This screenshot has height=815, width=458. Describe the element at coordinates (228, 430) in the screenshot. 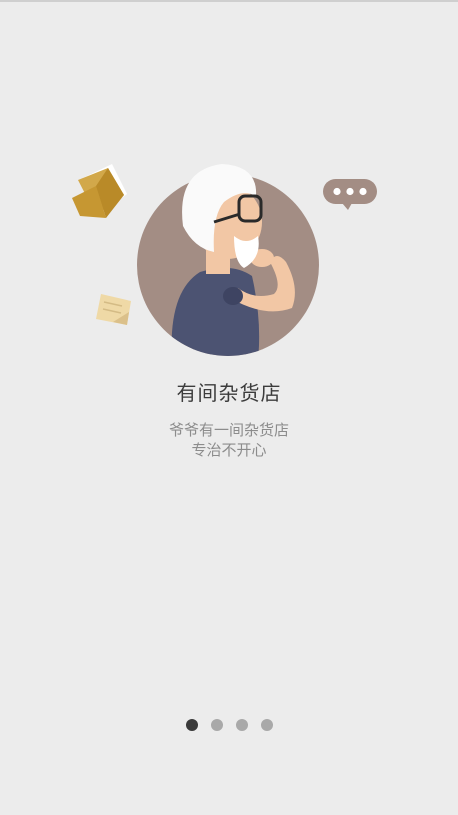

I see `subtitle-line-1: 爷爷有一间杂货店` at that location.